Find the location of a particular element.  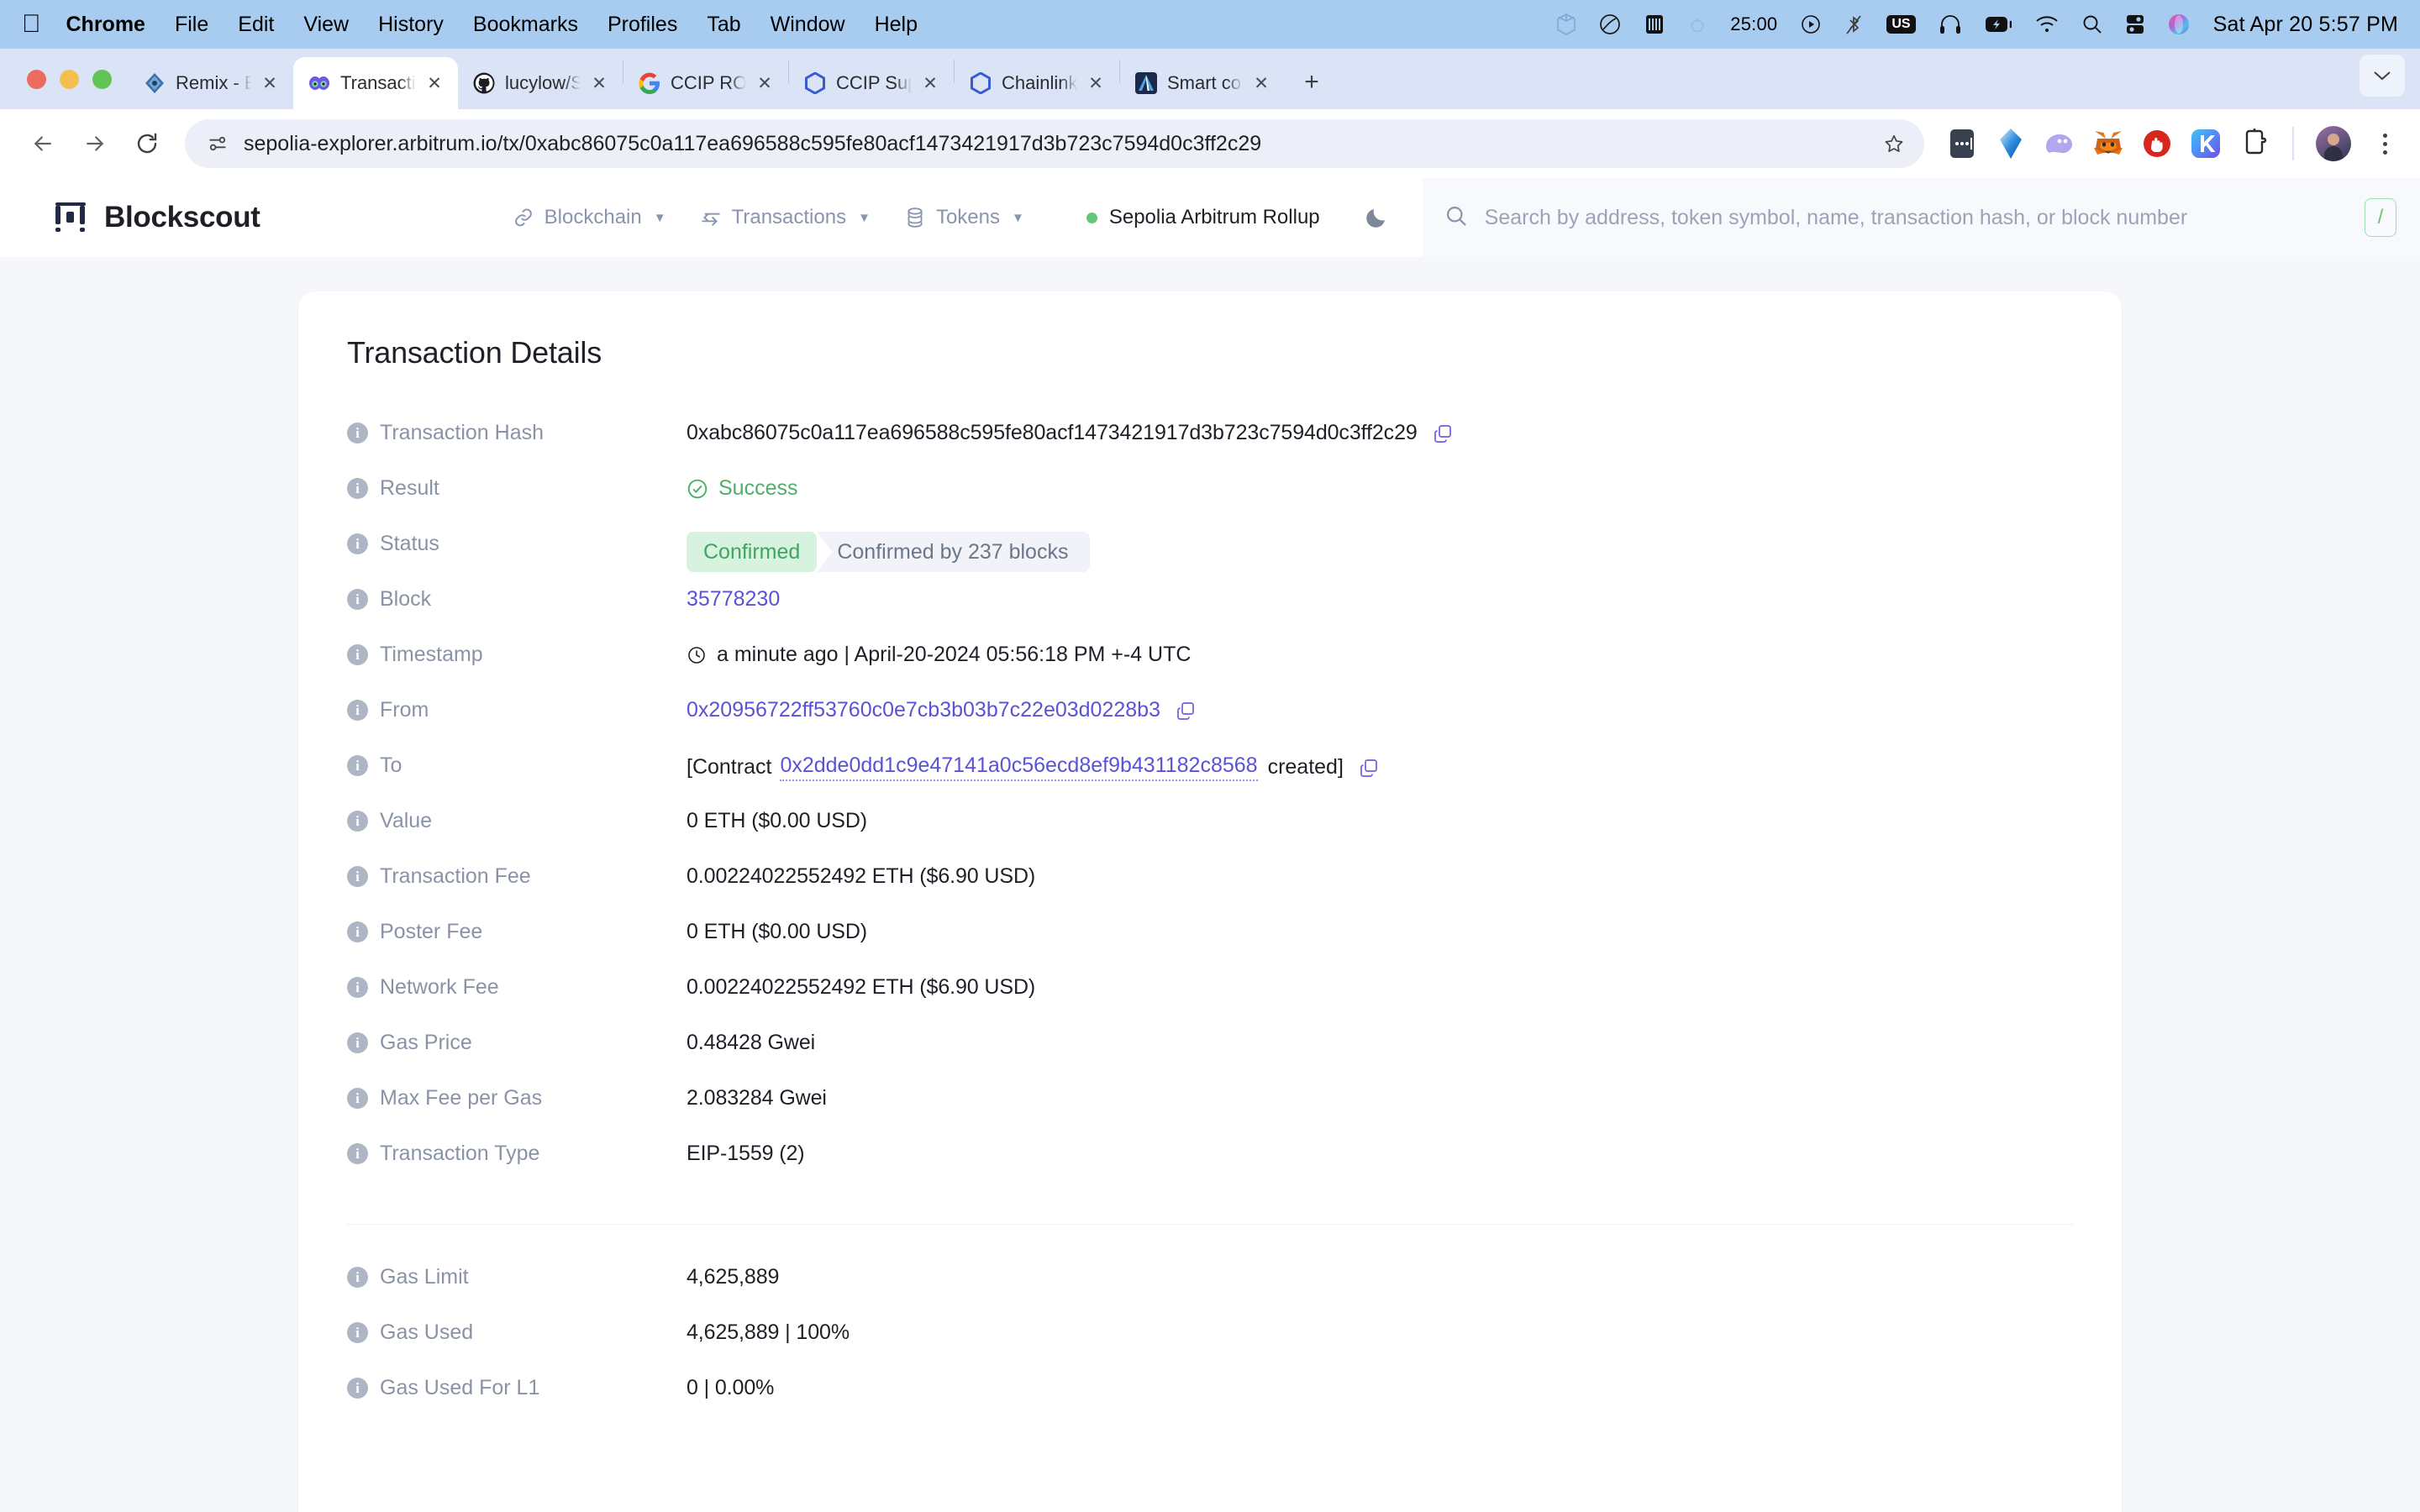

detail-label: i Gas Limit is located at coordinates (517, 1275).